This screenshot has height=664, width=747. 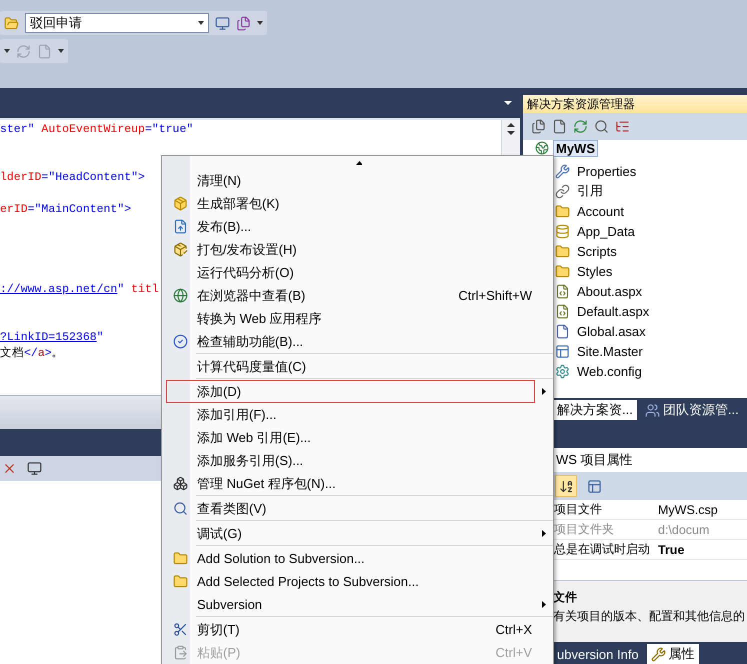 I want to click on split-icon, so click(x=511, y=129).